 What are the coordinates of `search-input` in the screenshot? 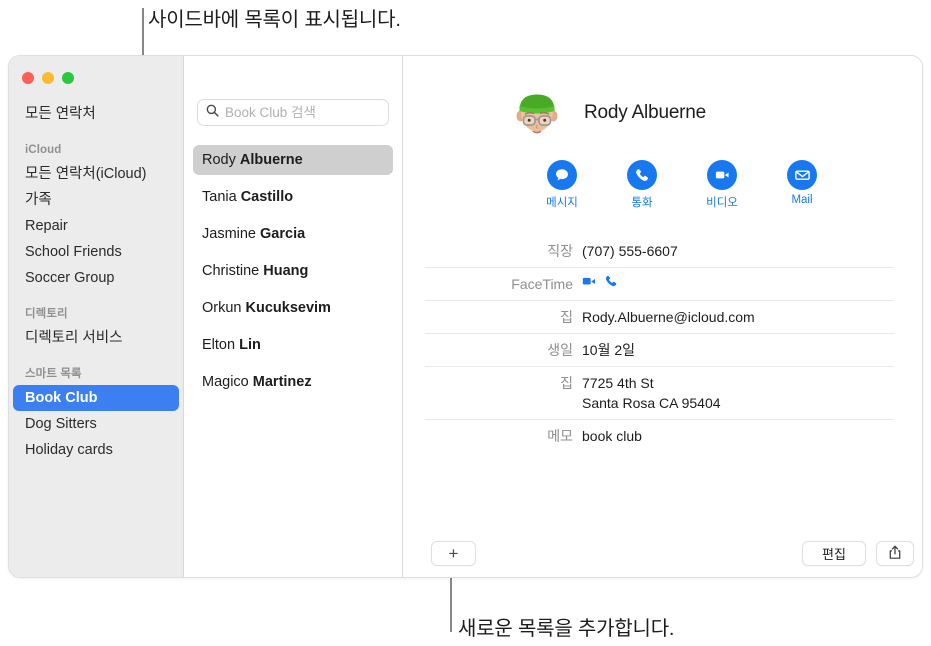 It's located at (302, 112).